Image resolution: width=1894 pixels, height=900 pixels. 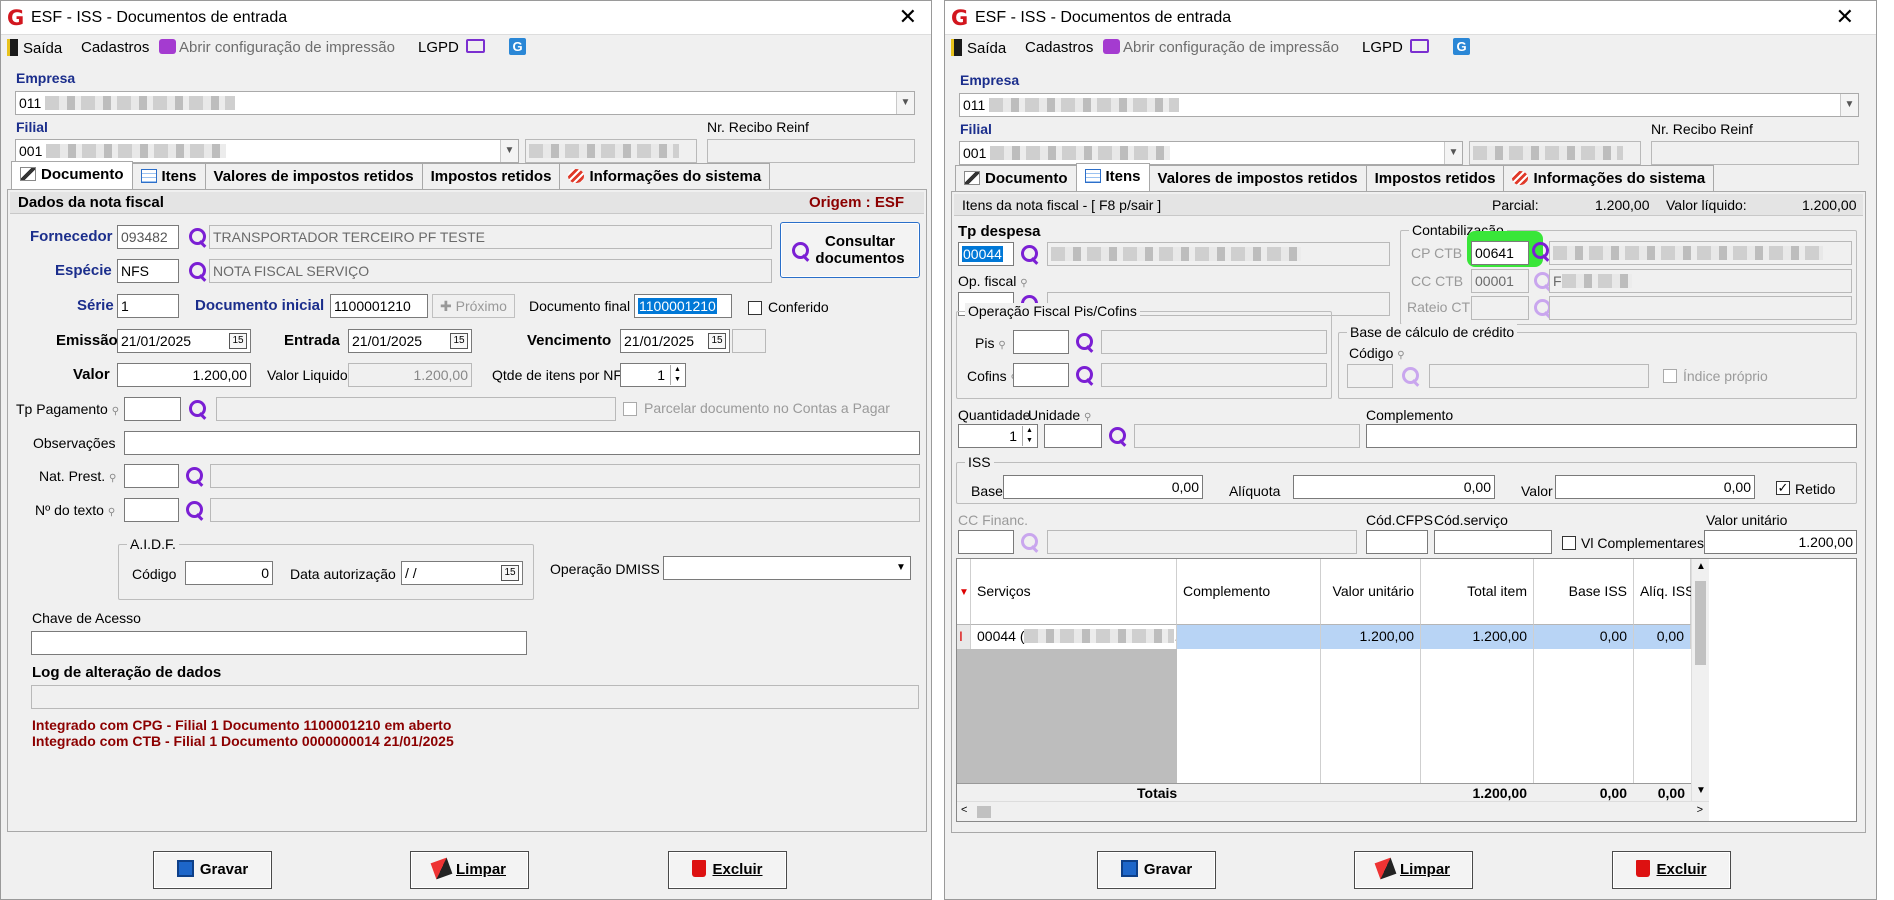 I want to click on codigo-input: 0, so click(x=229, y=573).